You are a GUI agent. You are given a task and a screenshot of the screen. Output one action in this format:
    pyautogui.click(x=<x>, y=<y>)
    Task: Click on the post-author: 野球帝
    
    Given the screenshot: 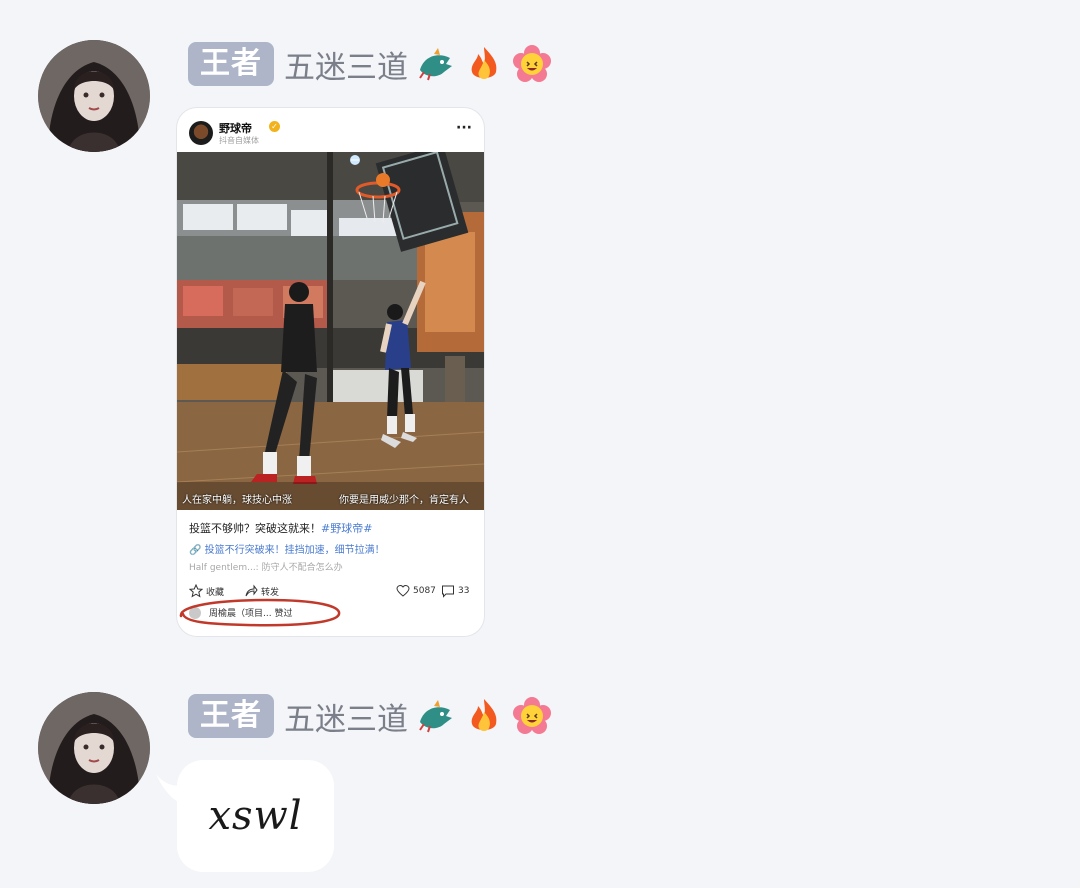 What is the action you would take?
    pyautogui.click(x=235, y=128)
    